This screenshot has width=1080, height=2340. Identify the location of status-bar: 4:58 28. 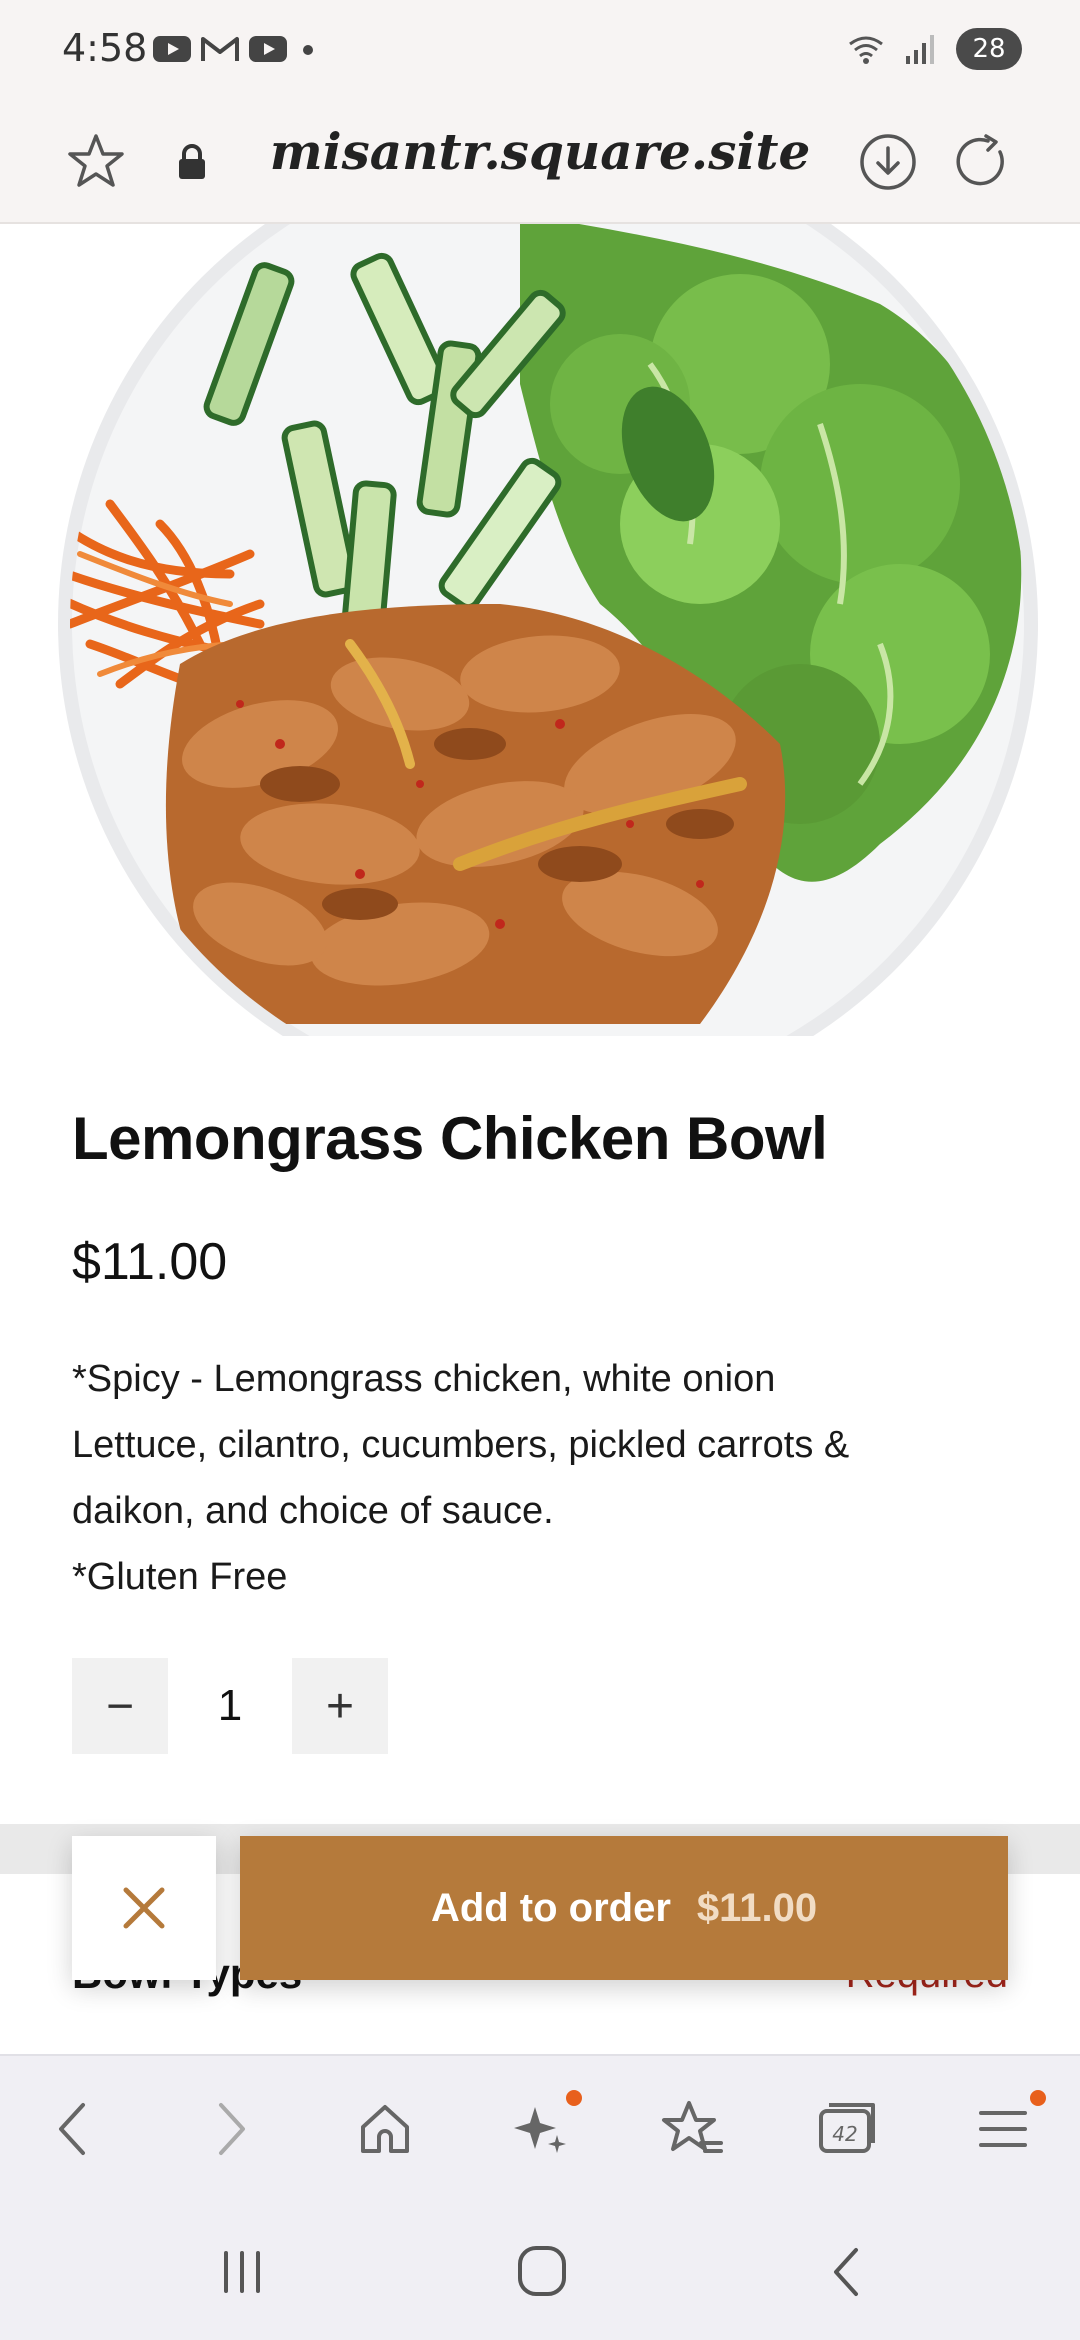
(540, 50).